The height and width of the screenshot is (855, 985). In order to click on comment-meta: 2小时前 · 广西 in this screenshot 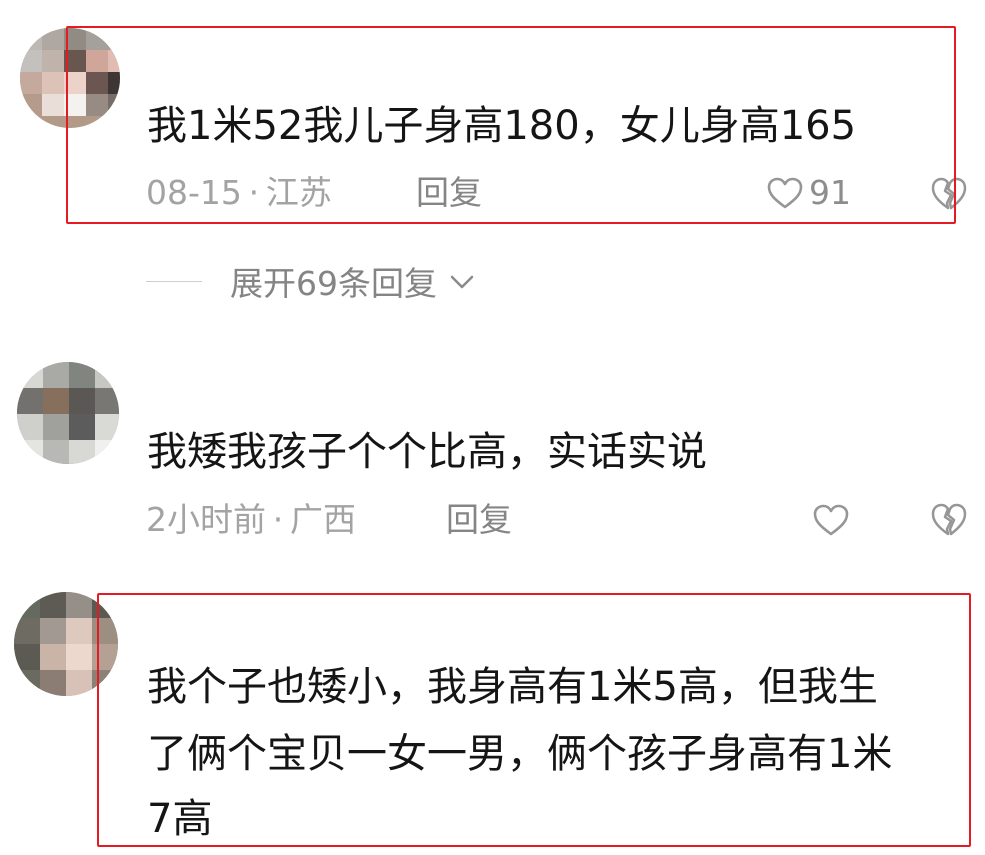, I will do `click(251, 520)`.